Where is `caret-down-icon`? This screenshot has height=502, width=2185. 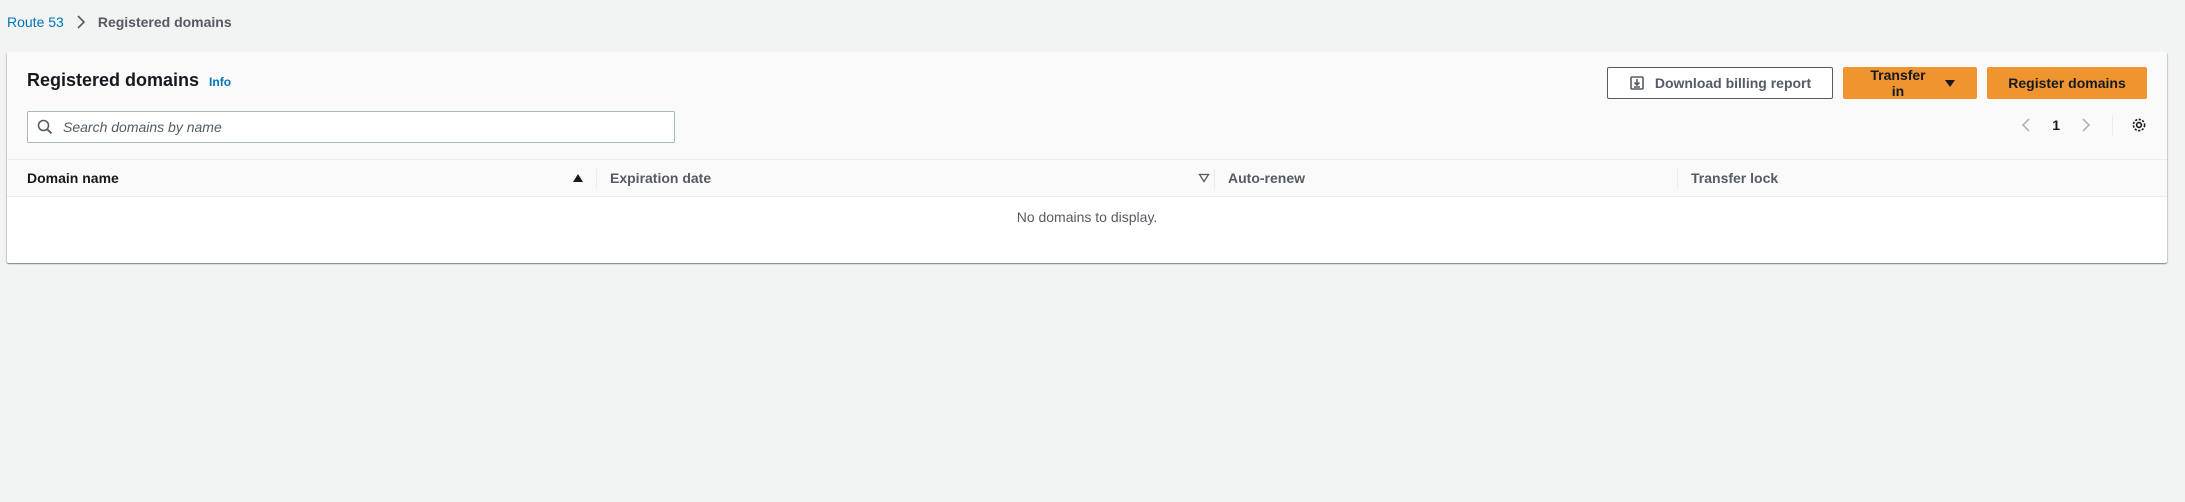 caret-down-icon is located at coordinates (1950, 83).